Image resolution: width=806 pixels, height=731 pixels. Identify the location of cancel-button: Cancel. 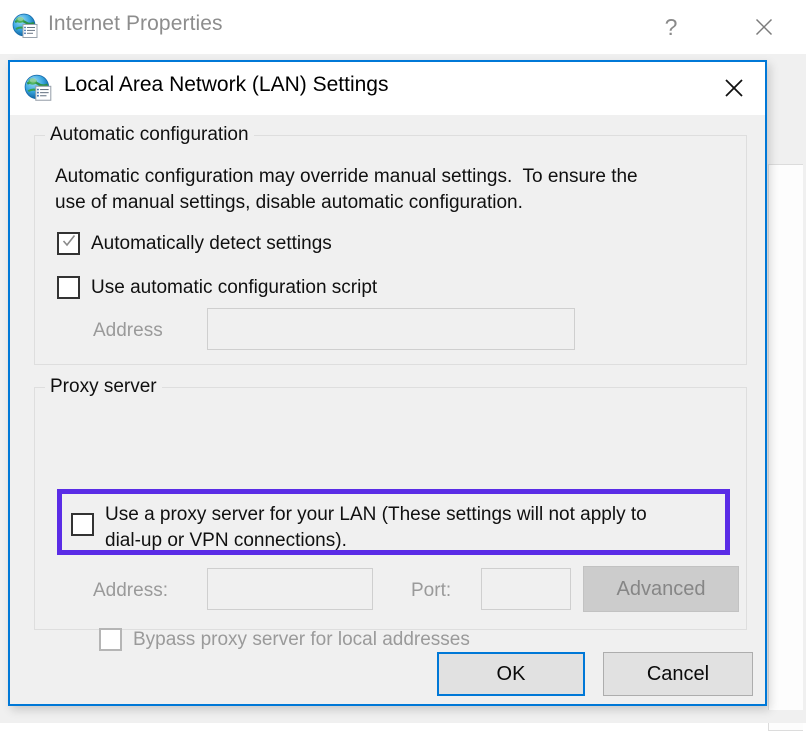
(678, 674).